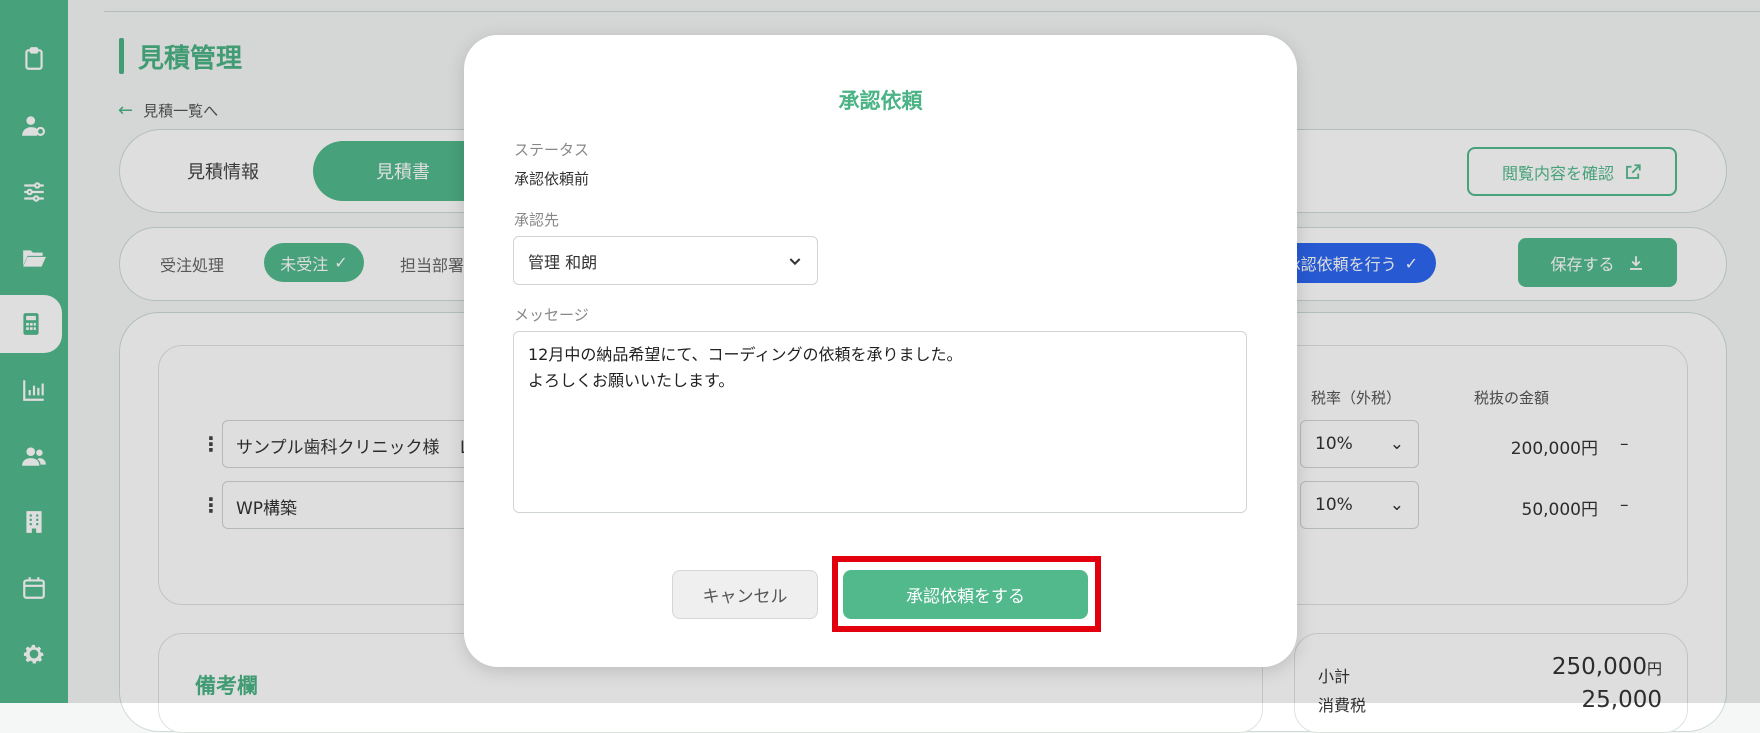 The image size is (1760, 733). I want to click on message-label: メッセージ, so click(551, 315).